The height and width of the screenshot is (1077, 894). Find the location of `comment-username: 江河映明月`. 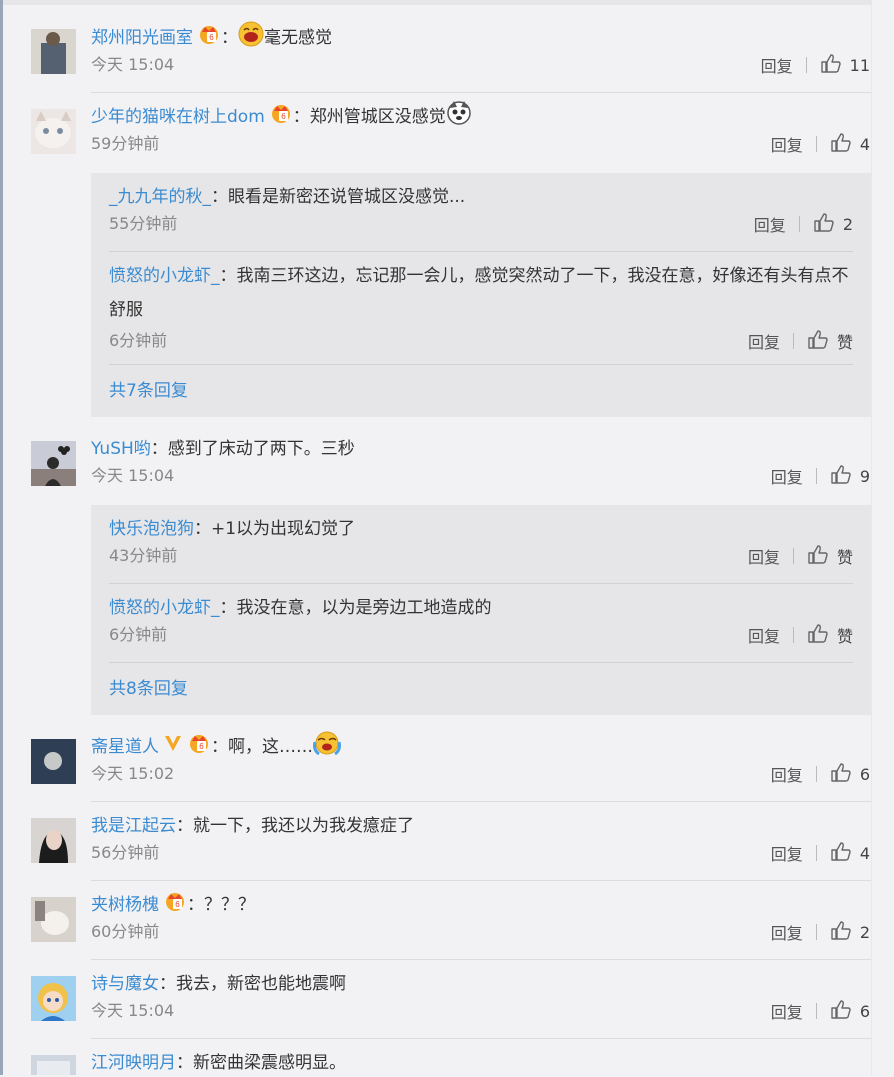

comment-username: 江河映明月 is located at coordinates (133, 1063).